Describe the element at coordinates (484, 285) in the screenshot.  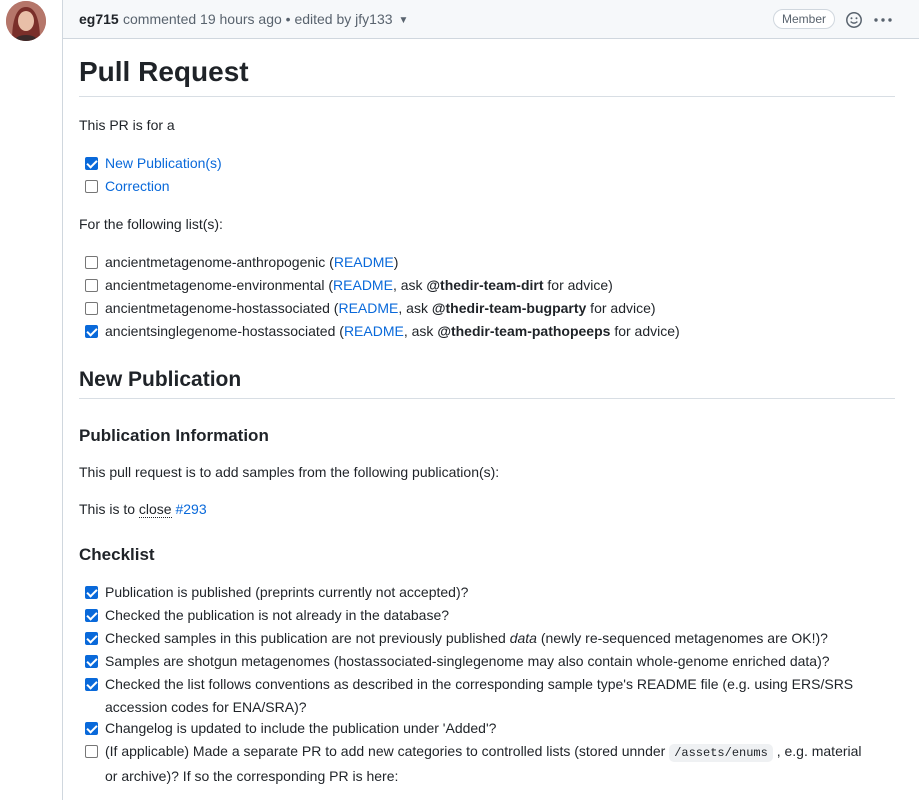
I see `team-mention: @thedir-team-dirt` at that location.